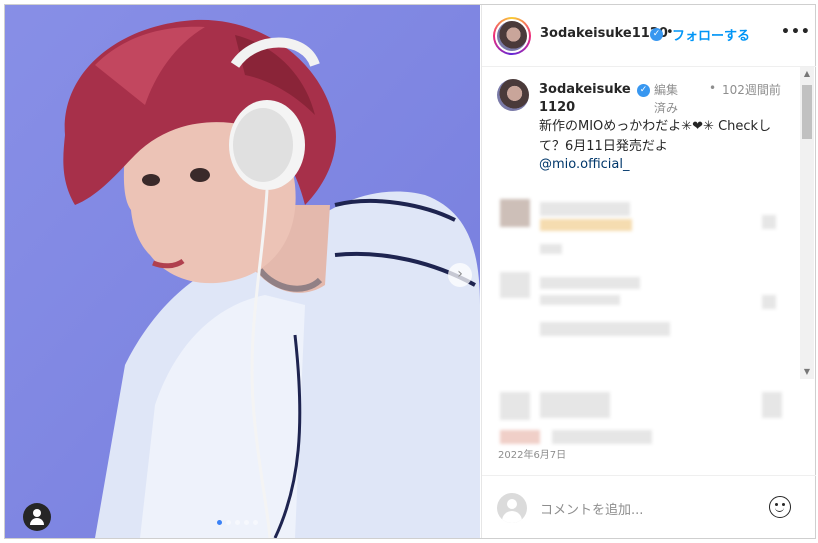 The height and width of the screenshot is (543, 818). What do you see at coordinates (37, 517) in the screenshot?
I see `tagged-users-icon` at bounding box center [37, 517].